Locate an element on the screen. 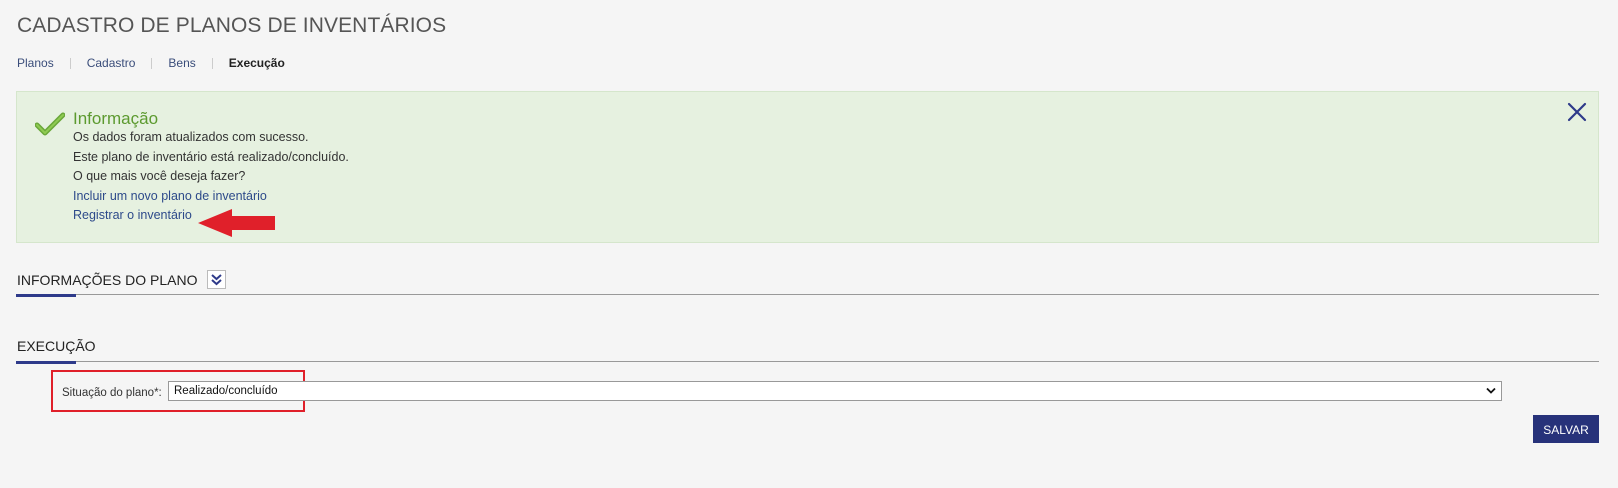  section-plan-info-header: INFORMAÇÕES DO PLANO is located at coordinates (122, 279).